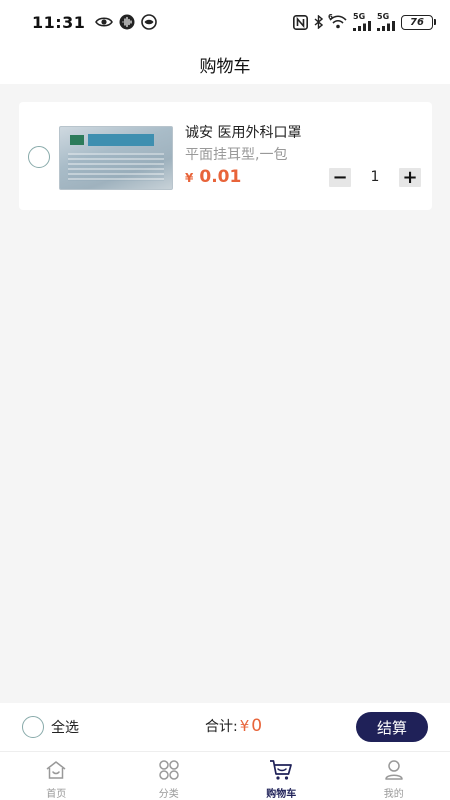  I want to click on eye-protection-icon, so click(149, 22).